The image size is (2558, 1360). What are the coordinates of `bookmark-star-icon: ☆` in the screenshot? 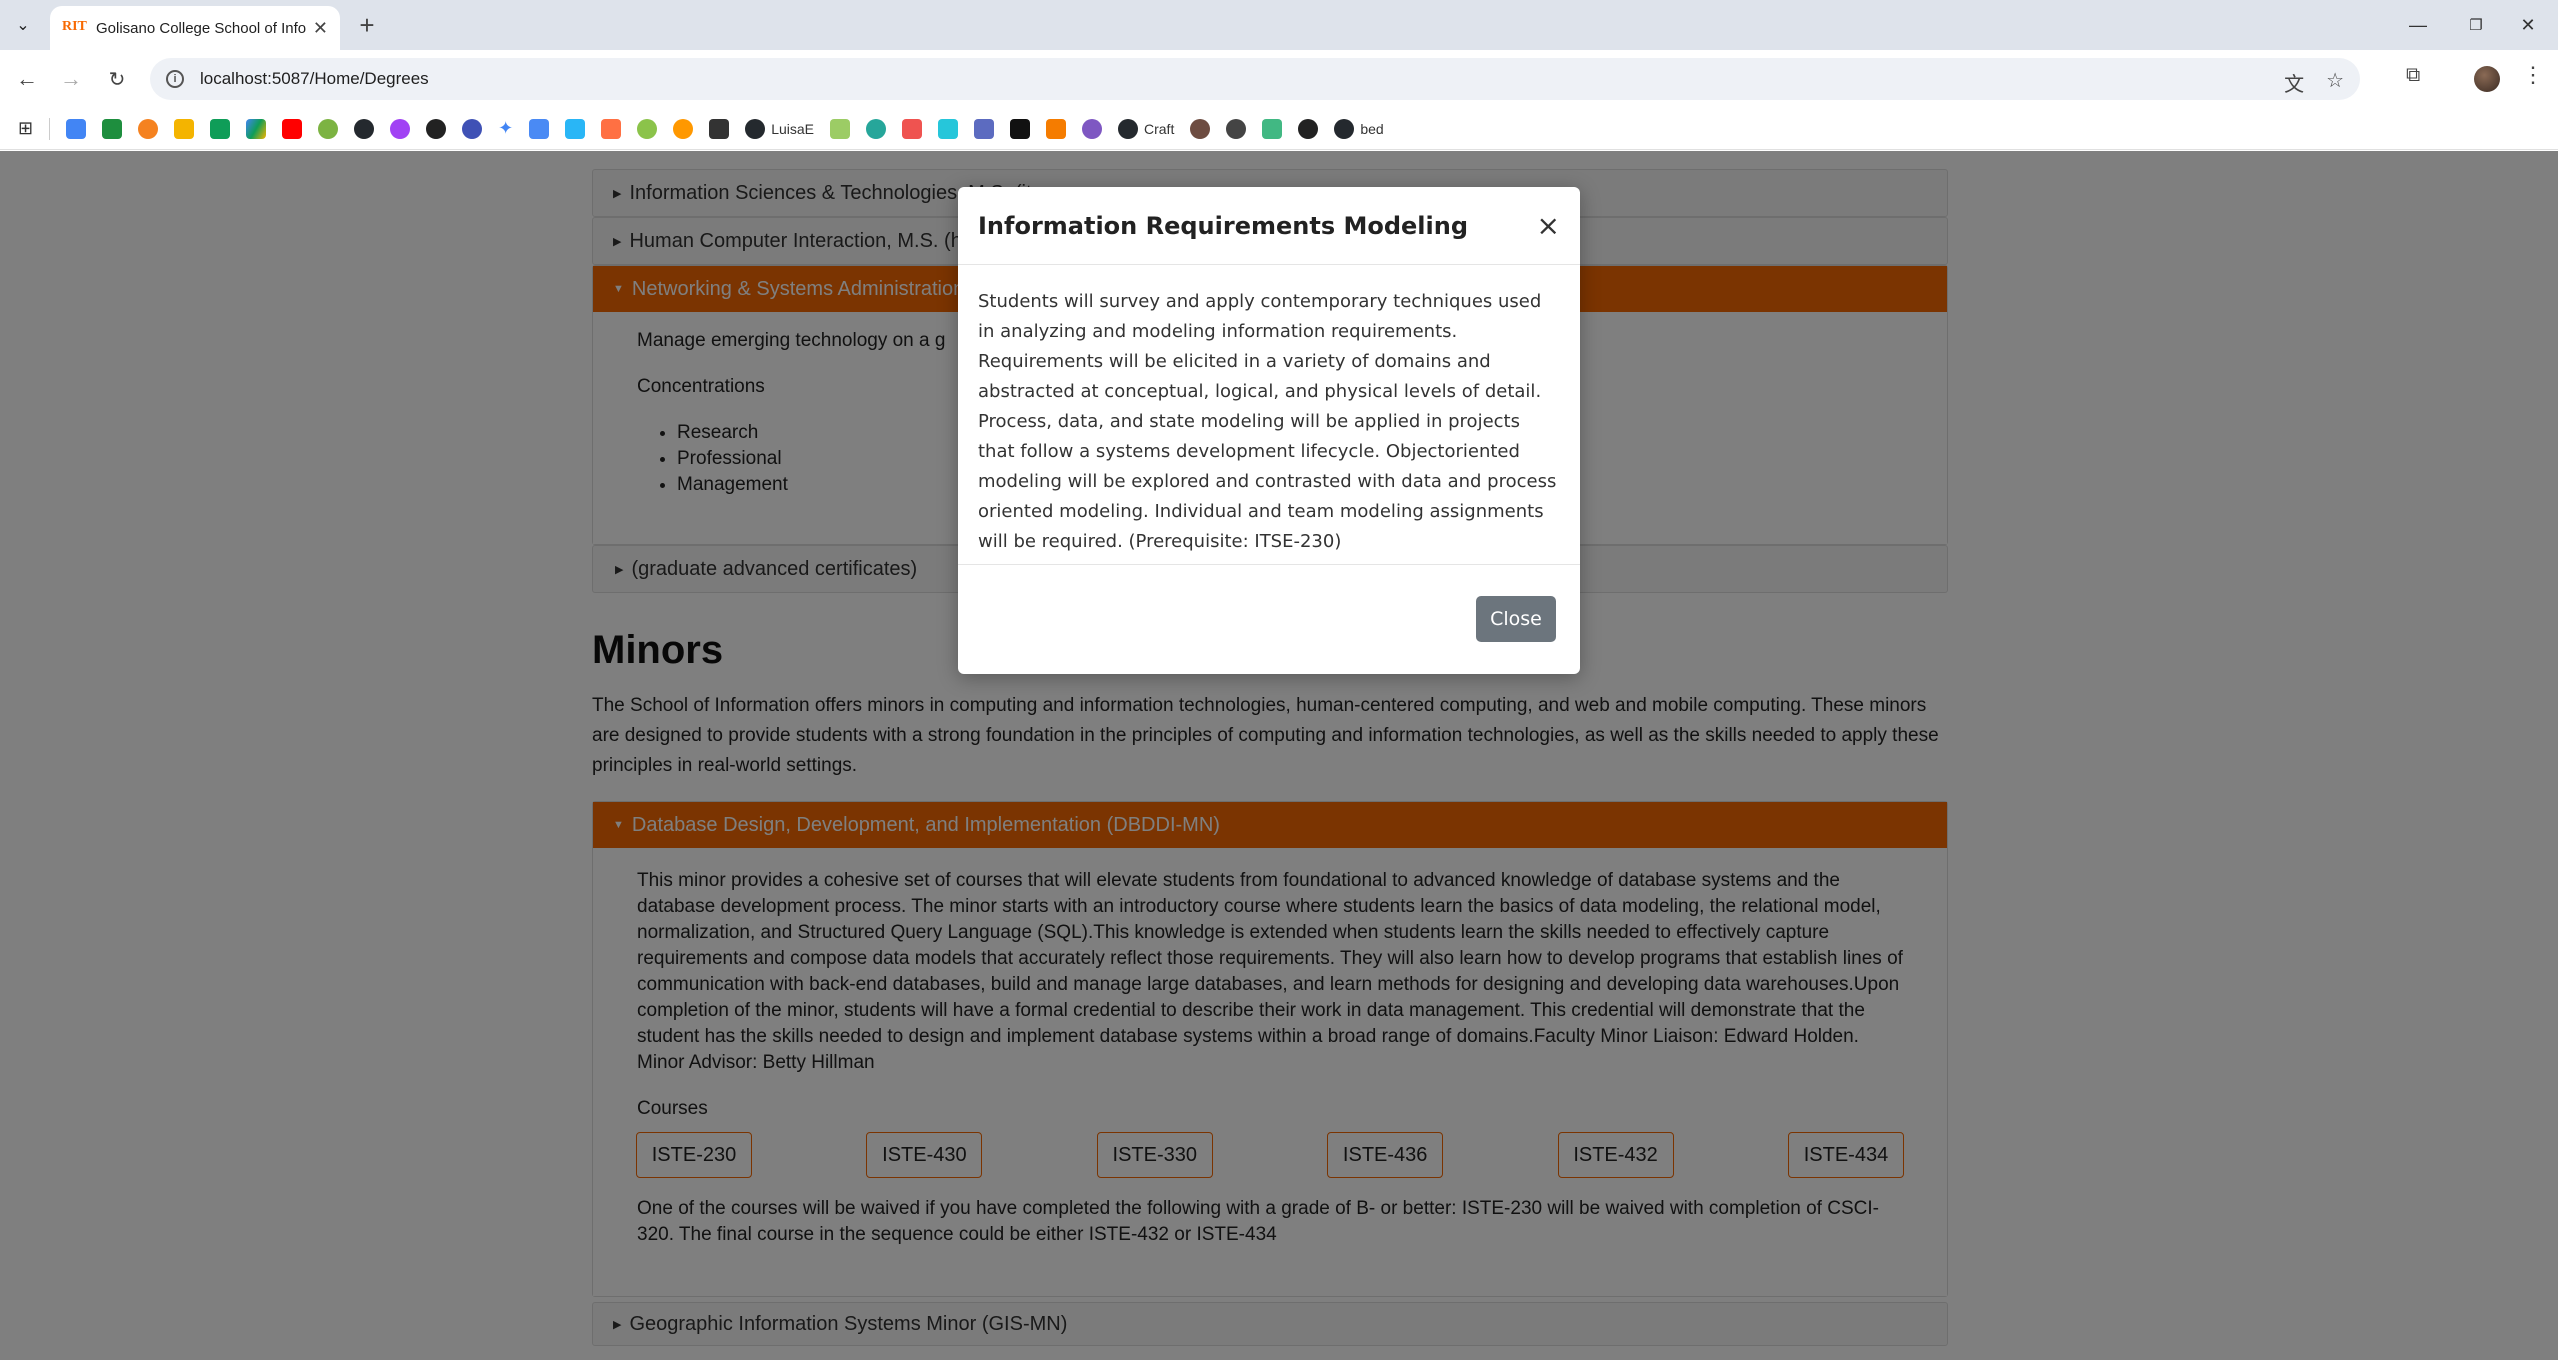 It's located at (2335, 82).